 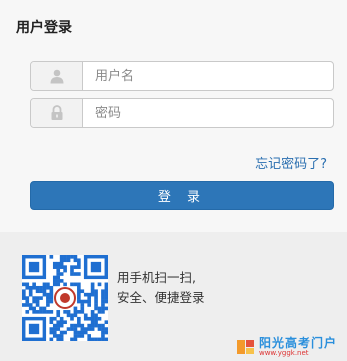 What do you see at coordinates (297, 343) in the screenshot?
I see `watermark-title: 阳光高考门户` at bounding box center [297, 343].